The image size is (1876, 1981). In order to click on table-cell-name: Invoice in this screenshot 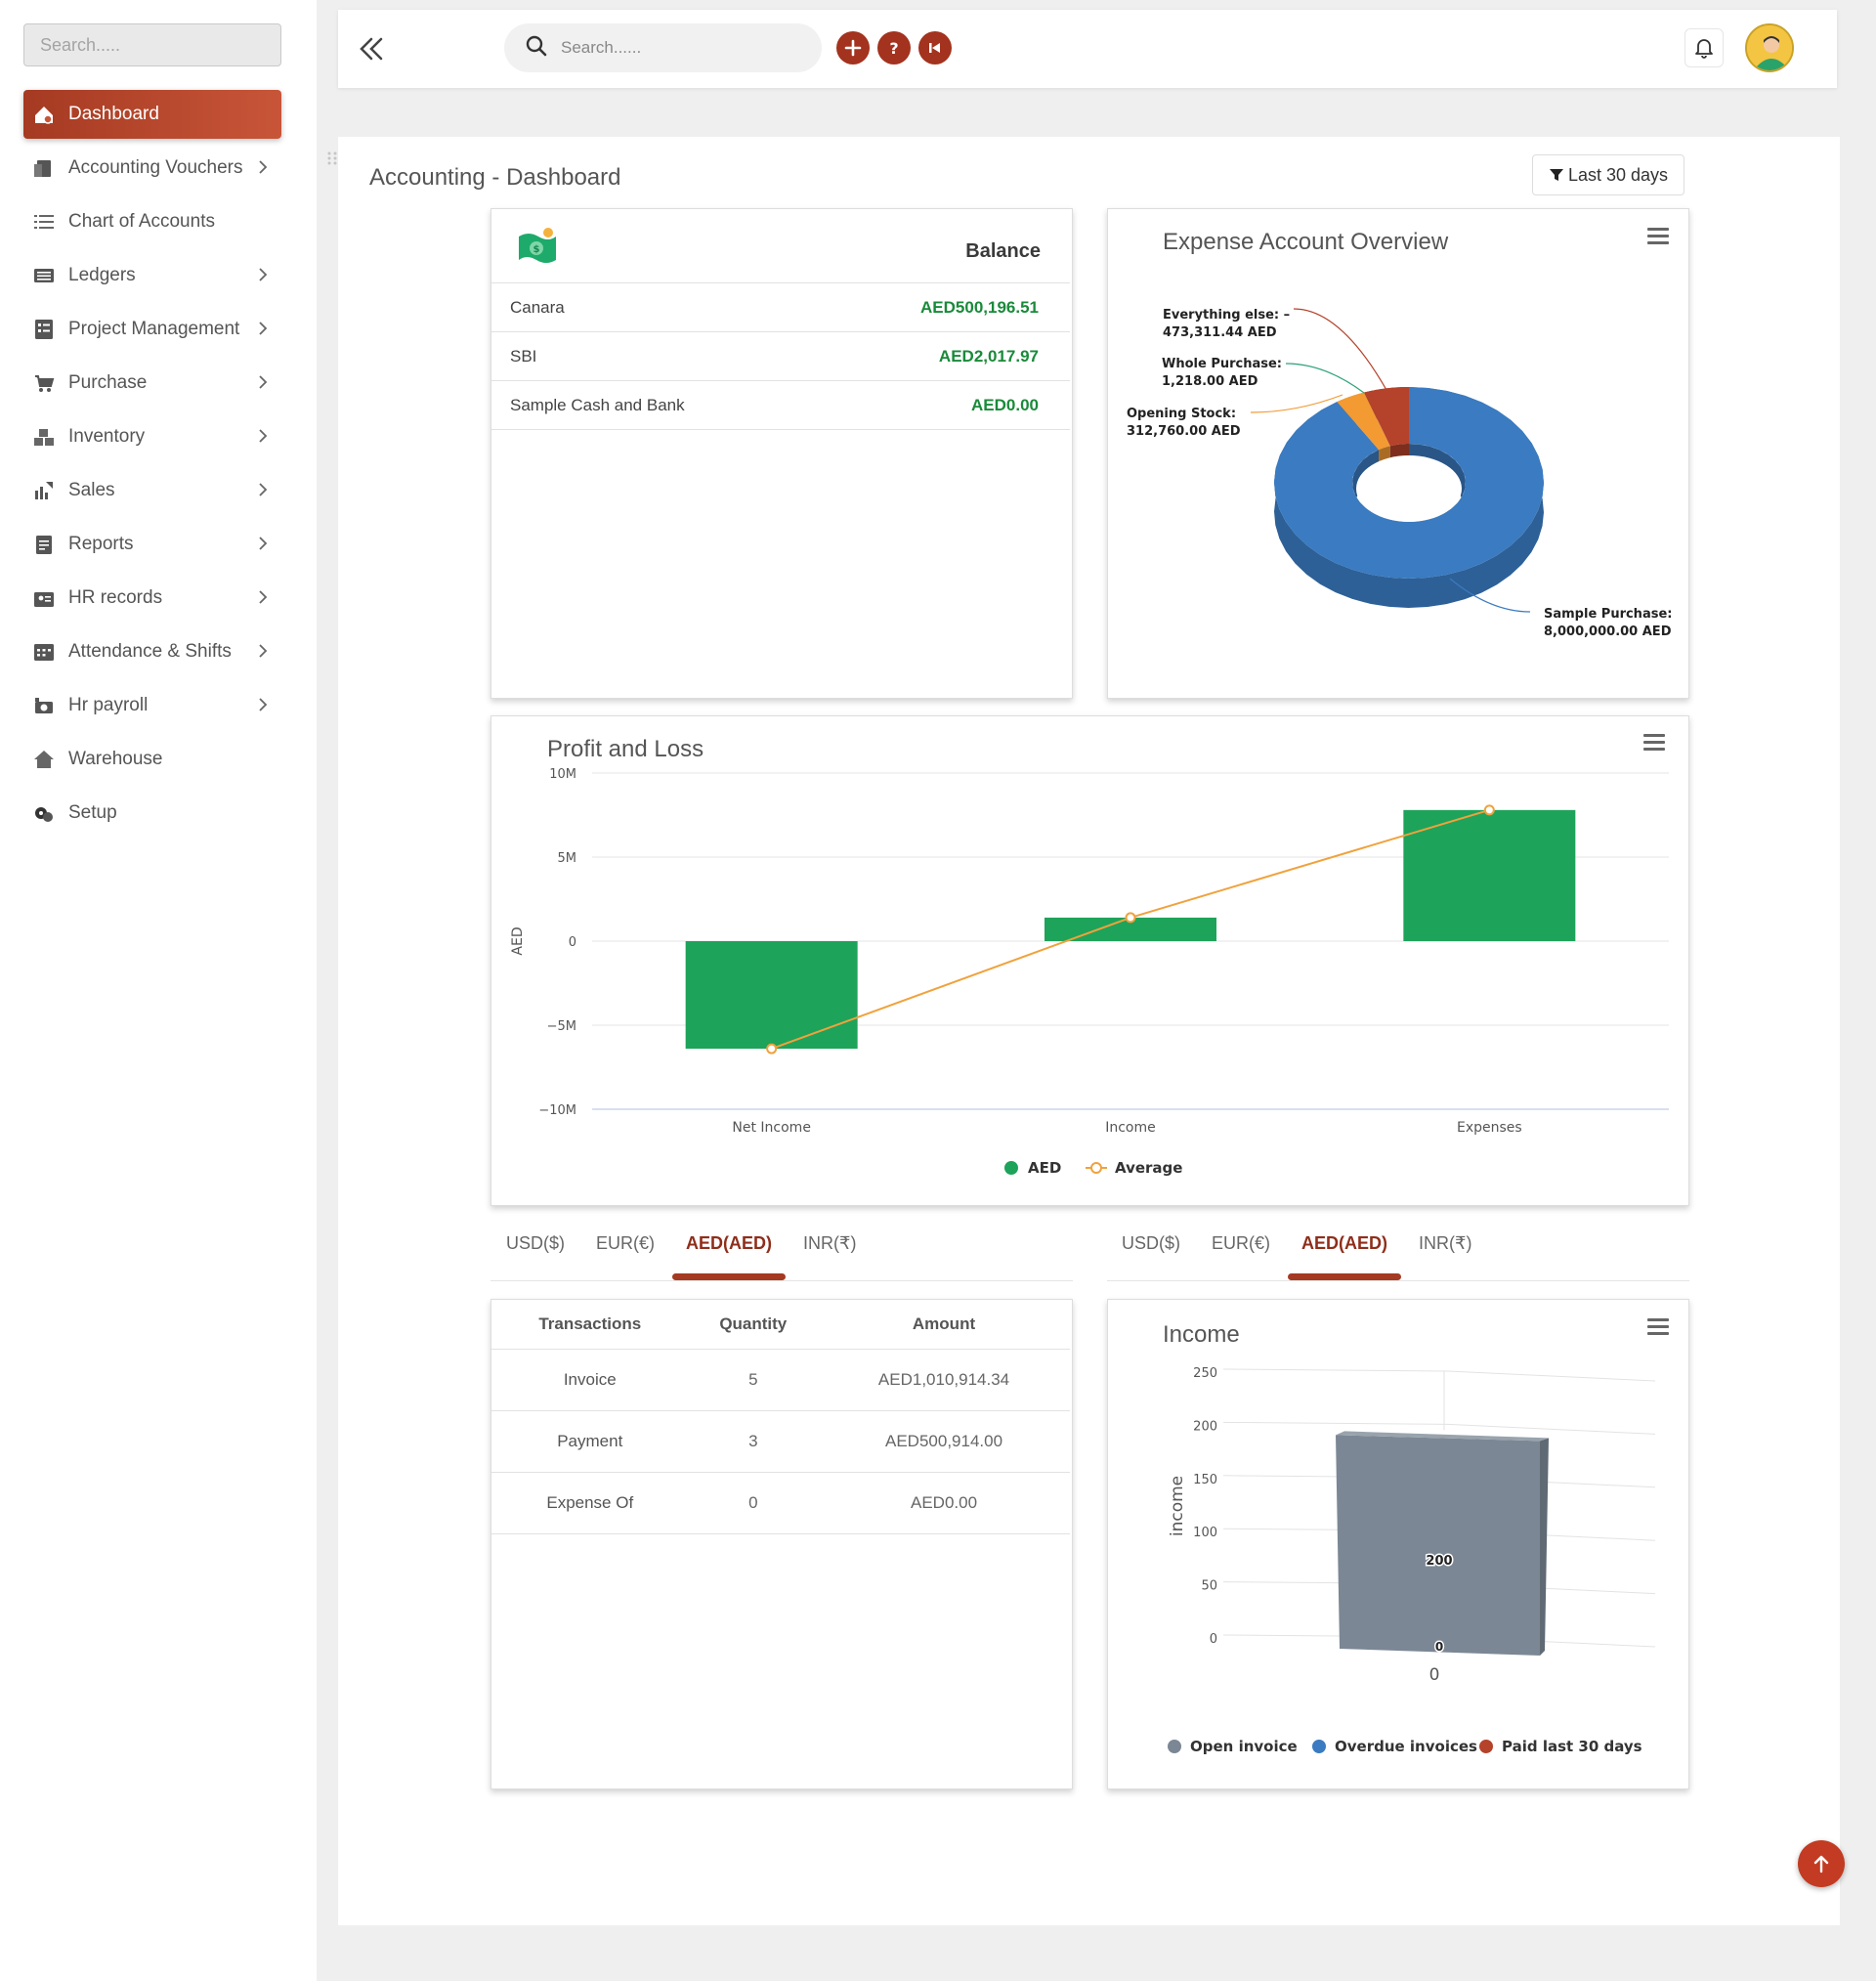, I will do `click(590, 1380)`.